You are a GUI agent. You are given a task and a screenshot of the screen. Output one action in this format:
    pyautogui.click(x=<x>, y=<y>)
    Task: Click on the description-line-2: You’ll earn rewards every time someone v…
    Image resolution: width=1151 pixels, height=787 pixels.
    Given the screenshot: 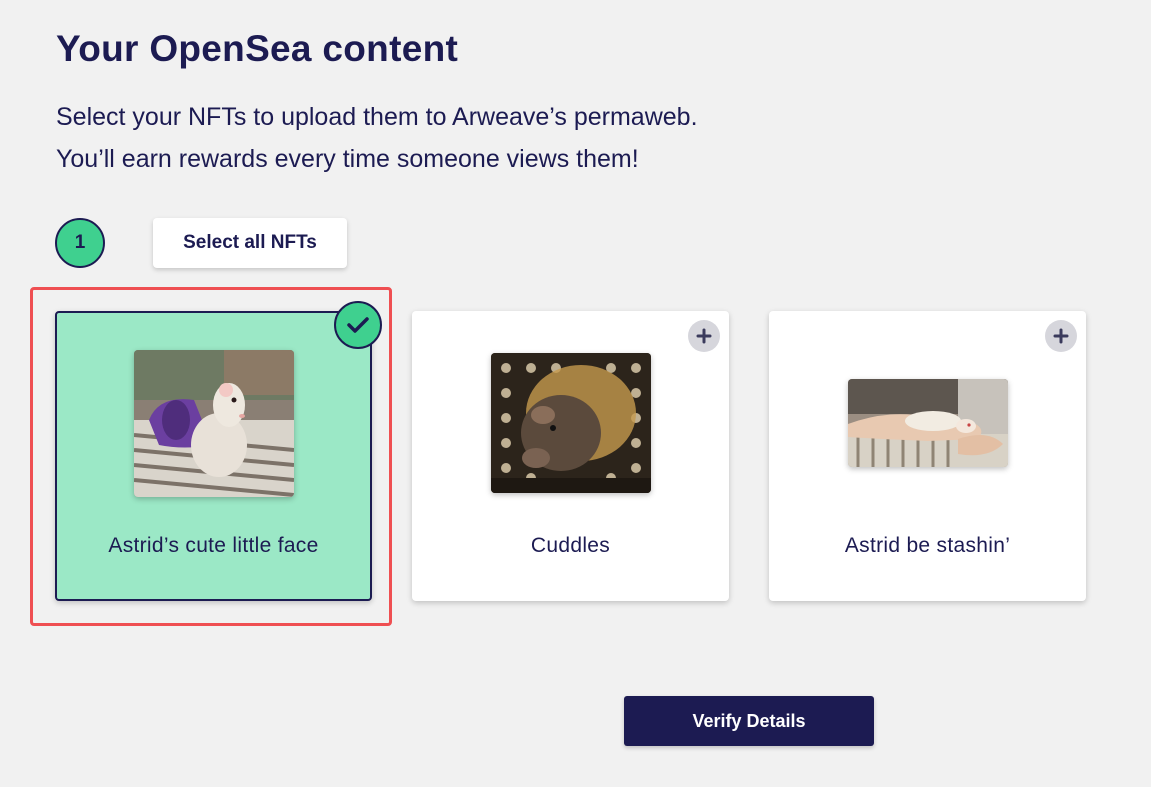 What is the action you would take?
    pyautogui.click(x=347, y=159)
    